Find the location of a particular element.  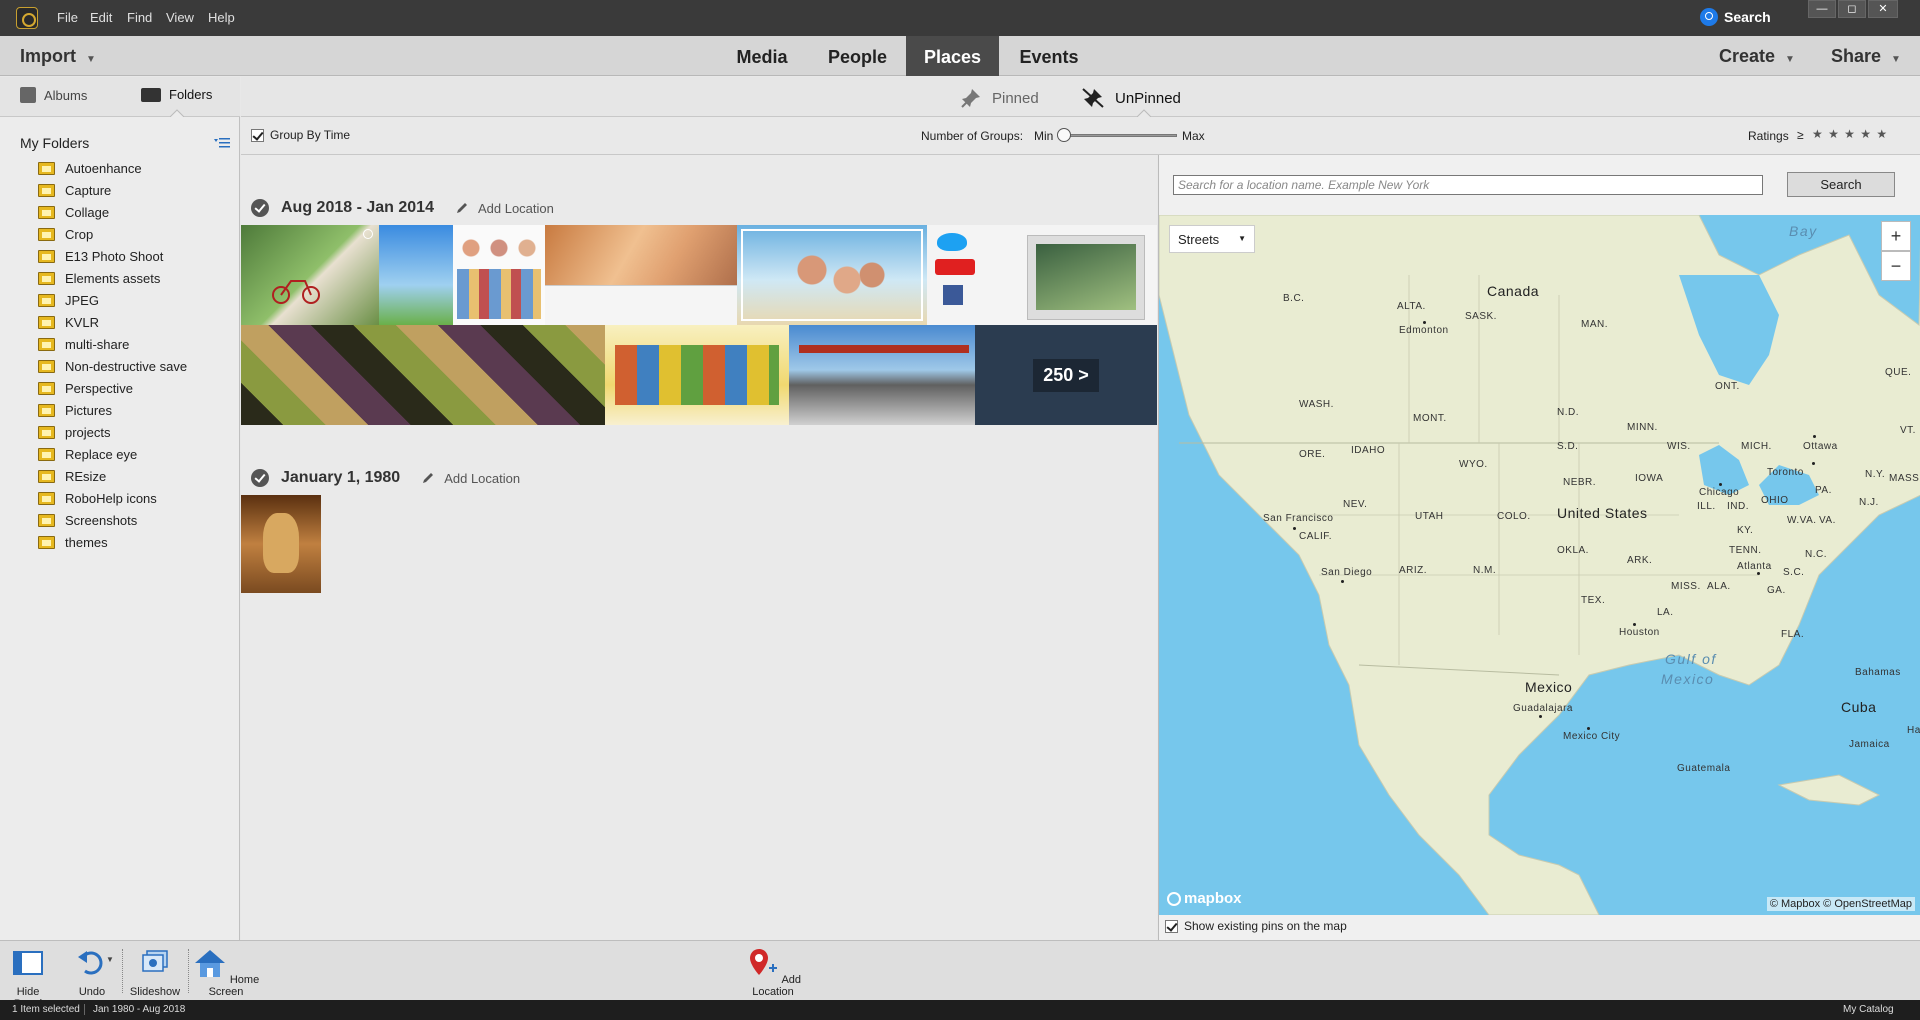

create-button: Create ▼ is located at coordinates (1757, 56).